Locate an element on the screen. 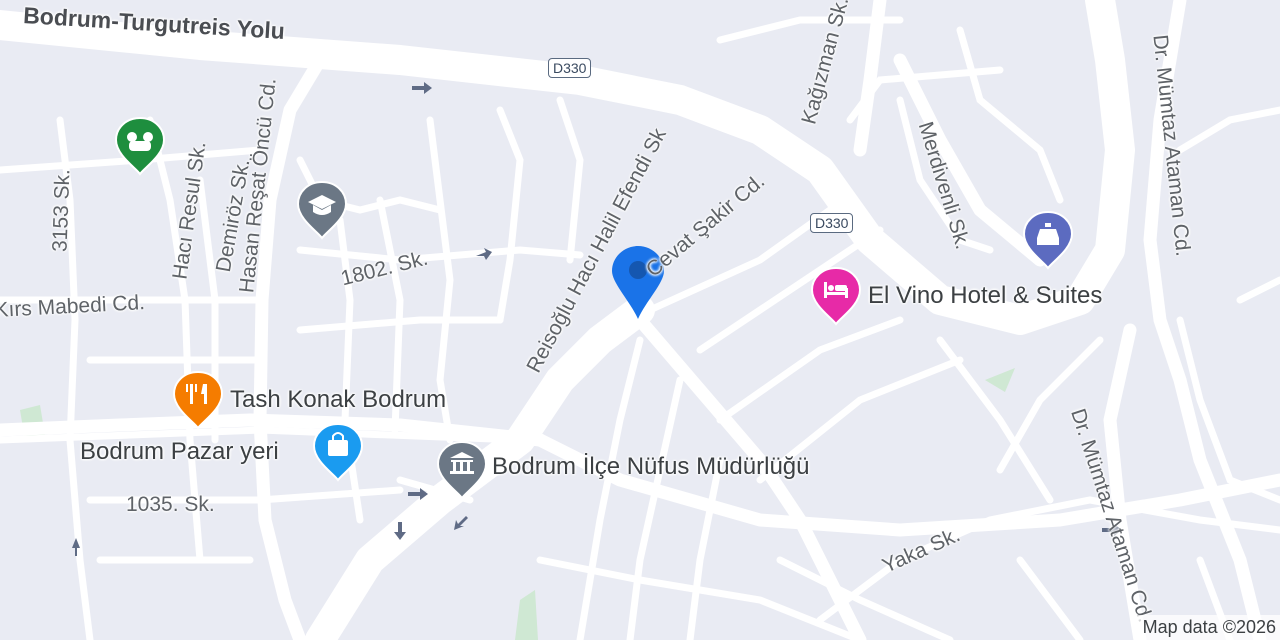 Image resolution: width=1280 pixels, height=640 pixels. poi-label-market: Bodrum Pazar yeri is located at coordinates (179, 452).